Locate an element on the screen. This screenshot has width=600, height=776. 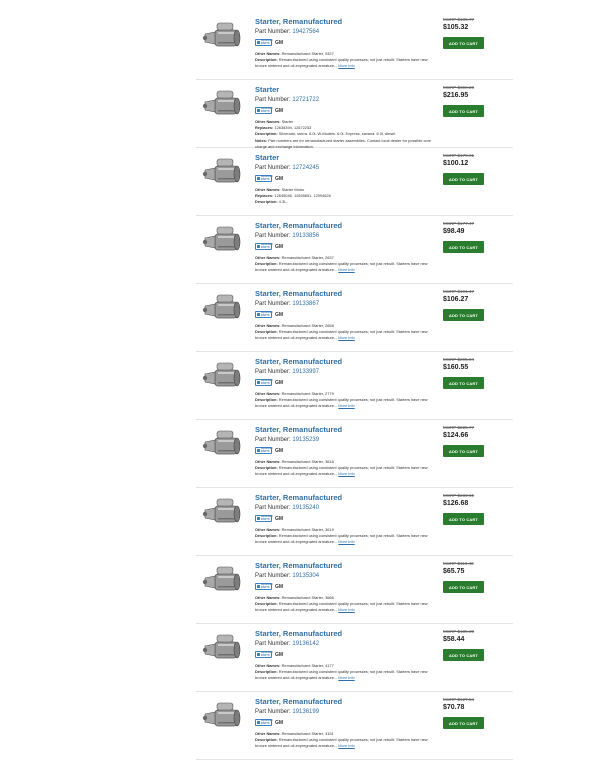
part-number-link: 19133997 is located at coordinates (305, 372).